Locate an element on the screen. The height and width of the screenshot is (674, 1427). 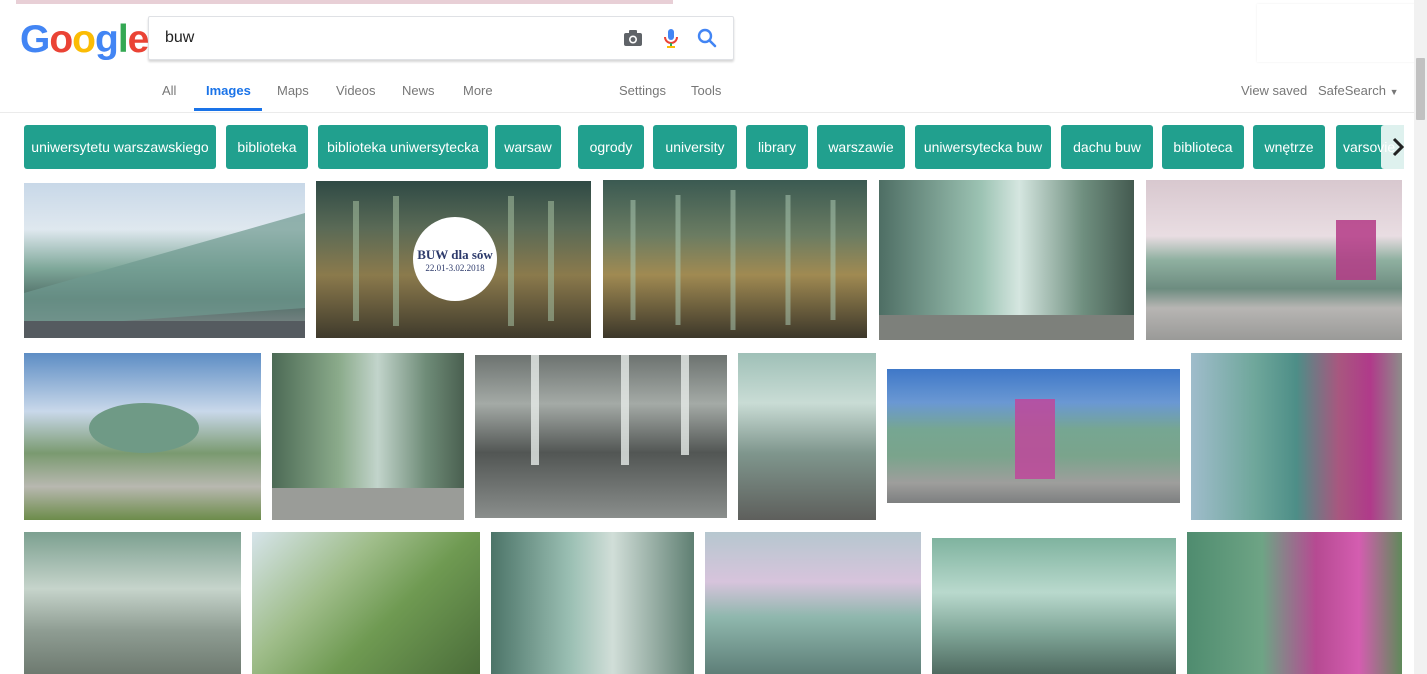
chip: biblioteka is located at coordinates (267, 147).